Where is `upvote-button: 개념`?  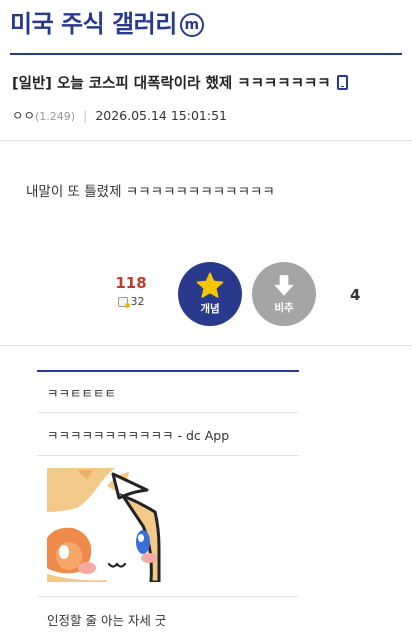 upvote-button: 개념 is located at coordinates (210, 294).